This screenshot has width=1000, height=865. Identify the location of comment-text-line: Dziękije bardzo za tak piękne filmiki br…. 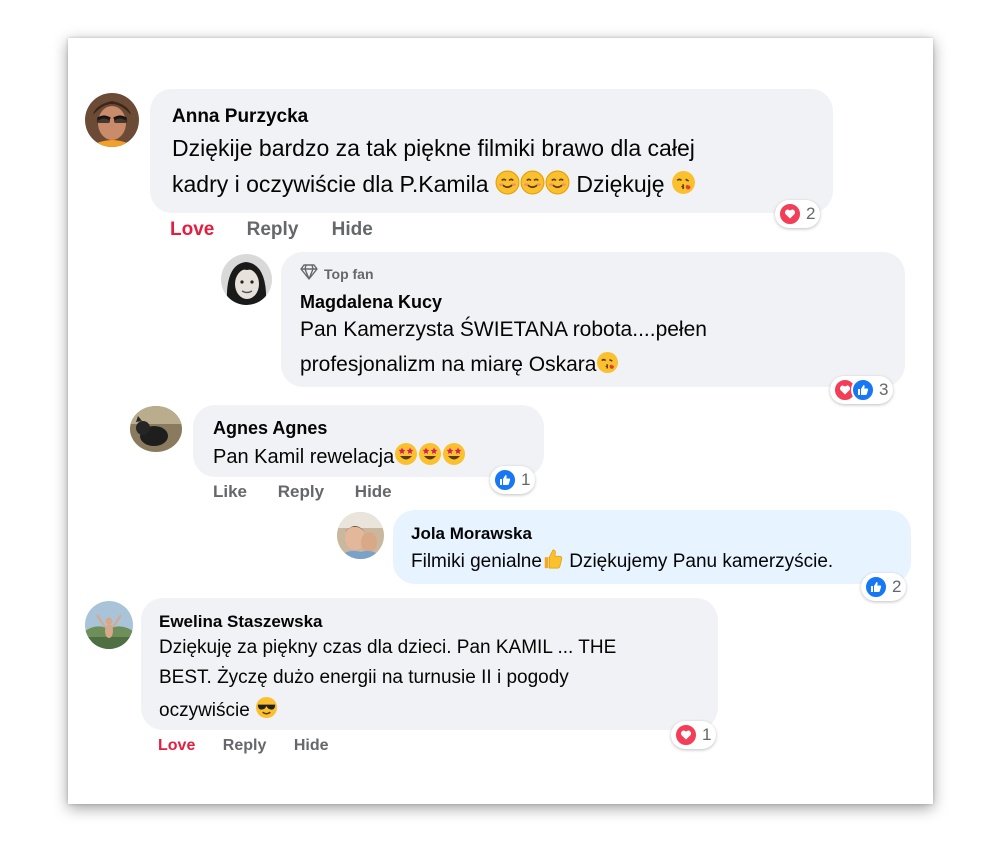
(433, 148).